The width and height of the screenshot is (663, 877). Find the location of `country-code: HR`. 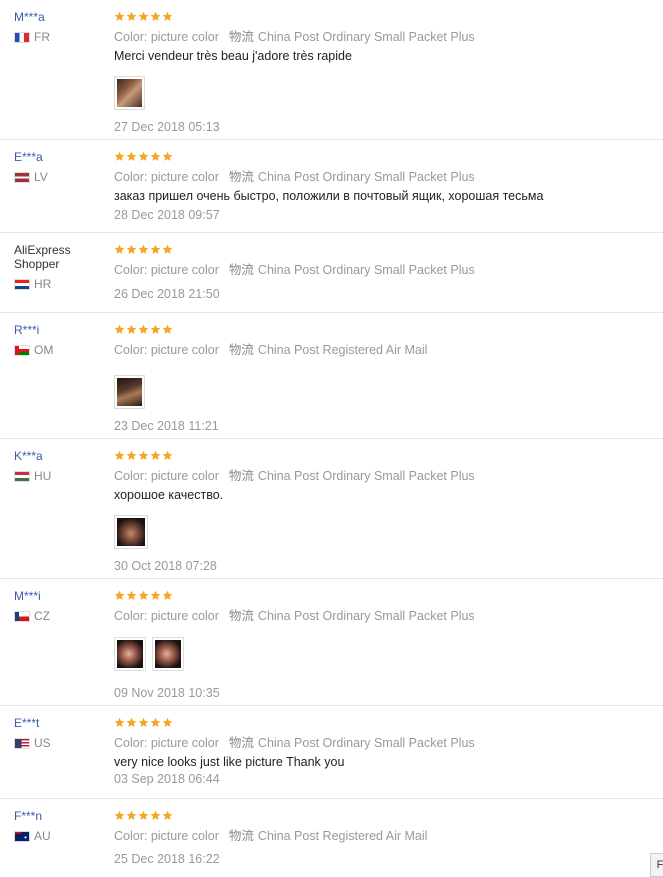

country-code: HR is located at coordinates (43, 284).